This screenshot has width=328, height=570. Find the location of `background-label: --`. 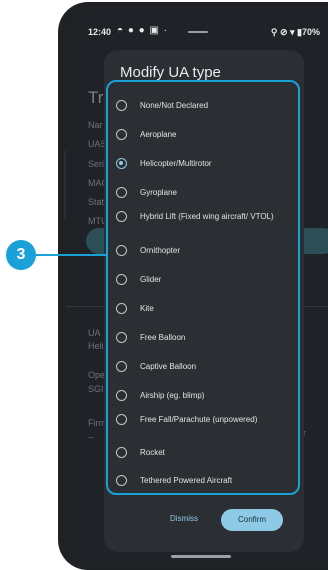

background-label: -- is located at coordinates (91, 437).